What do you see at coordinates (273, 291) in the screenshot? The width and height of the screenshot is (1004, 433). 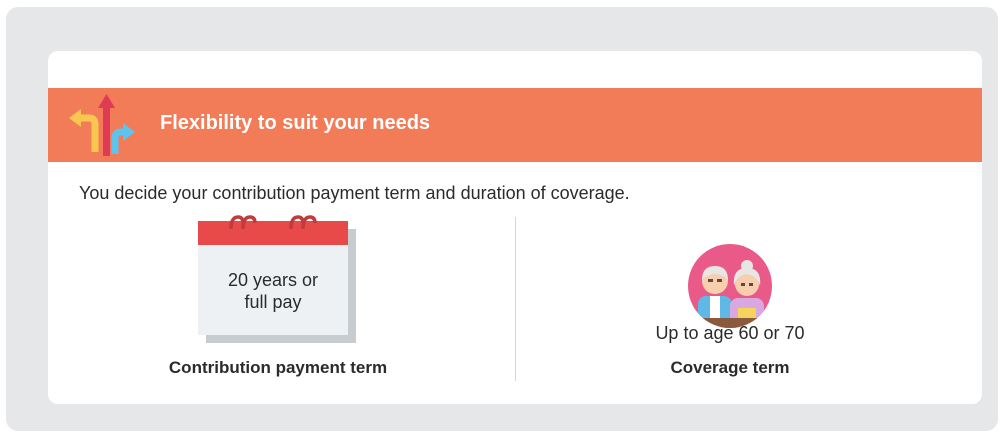 I see `calendar-text: 20 years or full pay` at bounding box center [273, 291].